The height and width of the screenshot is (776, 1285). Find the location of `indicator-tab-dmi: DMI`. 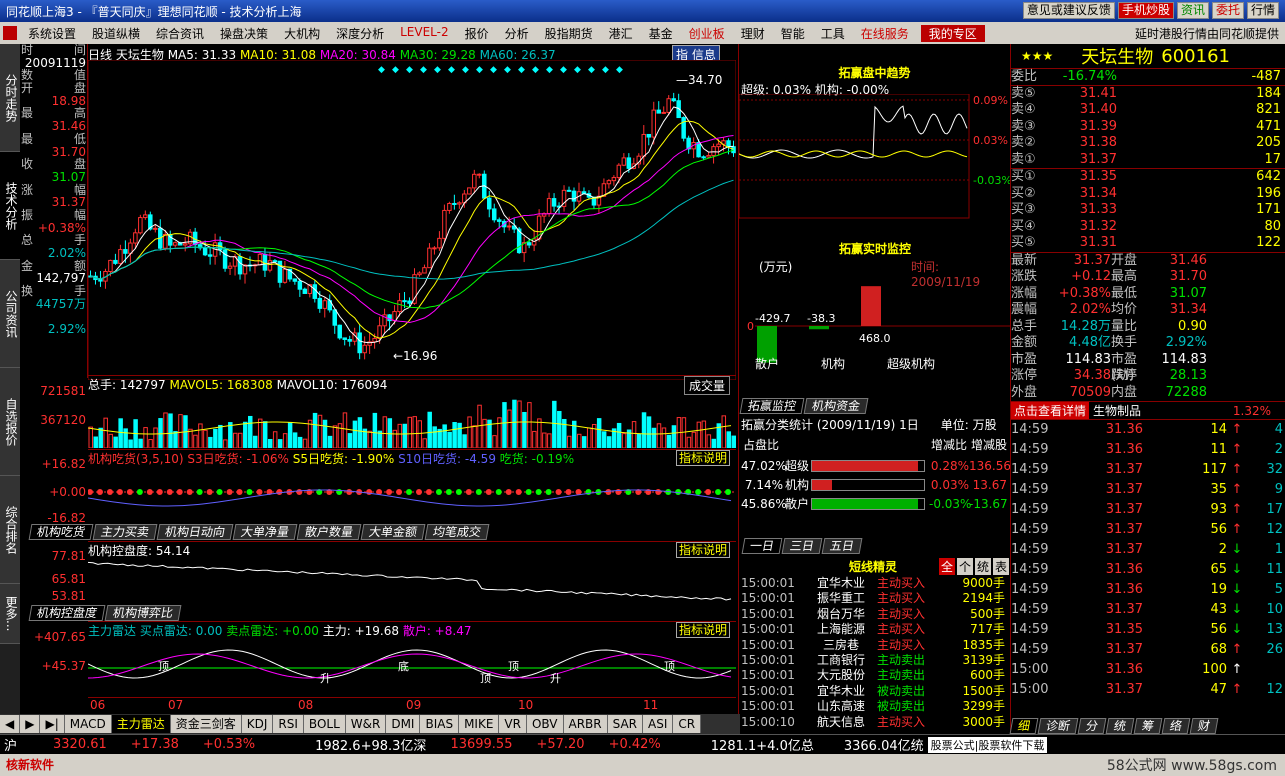

indicator-tab-dmi: DMI is located at coordinates (403, 724).